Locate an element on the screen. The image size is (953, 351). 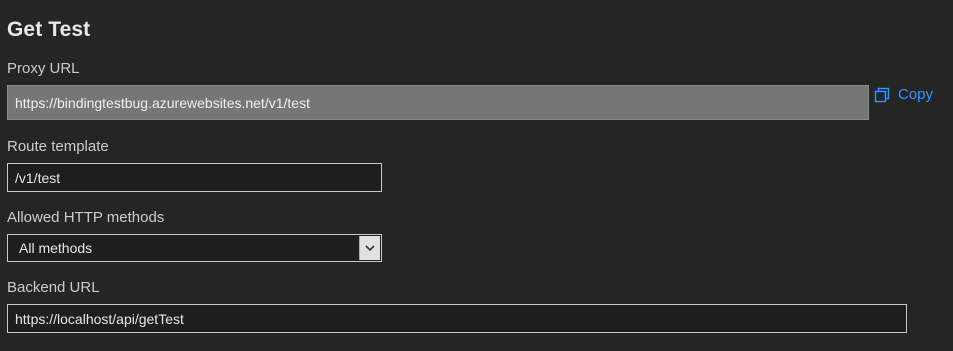
allowed-methods-value: All methods is located at coordinates (56, 248).